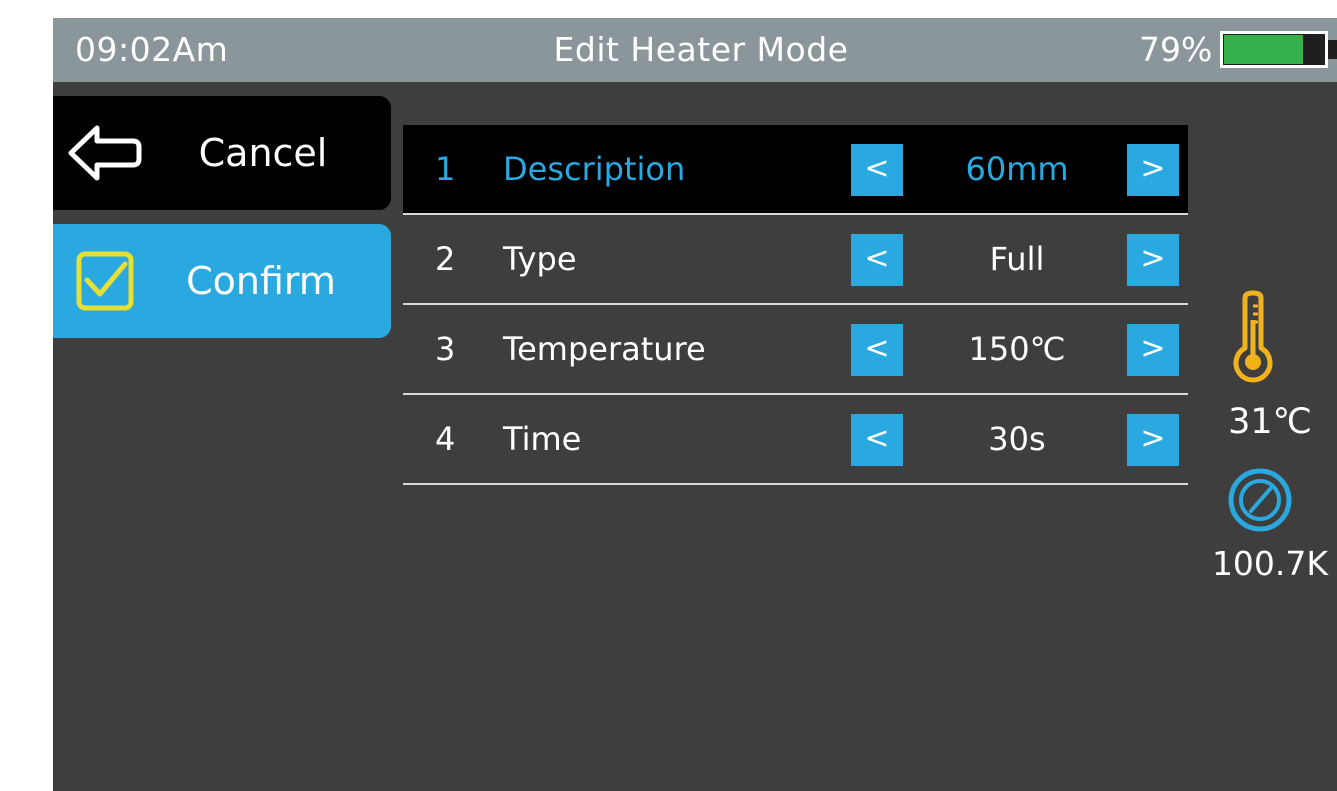  Describe the element at coordinates (105, 281) in the screenshot. I see `checkbox-checked-icon` at that location.